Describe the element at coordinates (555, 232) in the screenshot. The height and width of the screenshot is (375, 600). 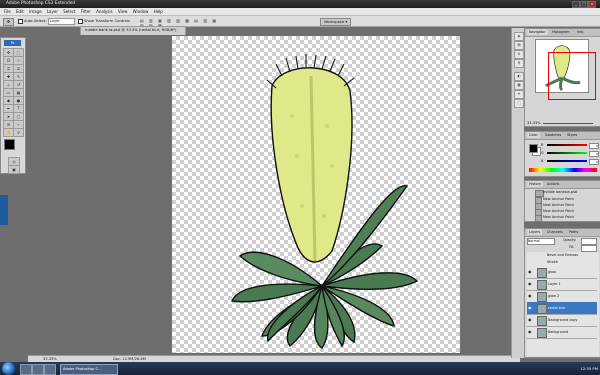
I see `tab-channels: Channels` at that location.